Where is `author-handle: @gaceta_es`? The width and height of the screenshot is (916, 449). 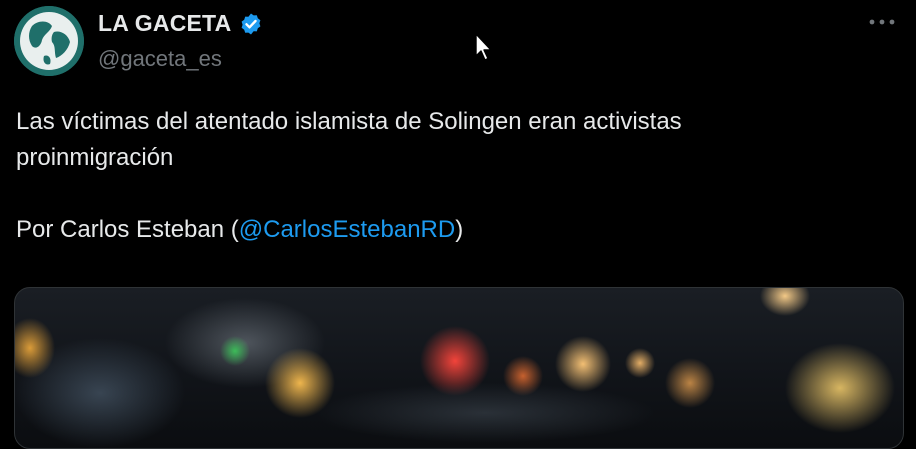 author-handle: @gaceta_es is located at coordinates (160, 59).